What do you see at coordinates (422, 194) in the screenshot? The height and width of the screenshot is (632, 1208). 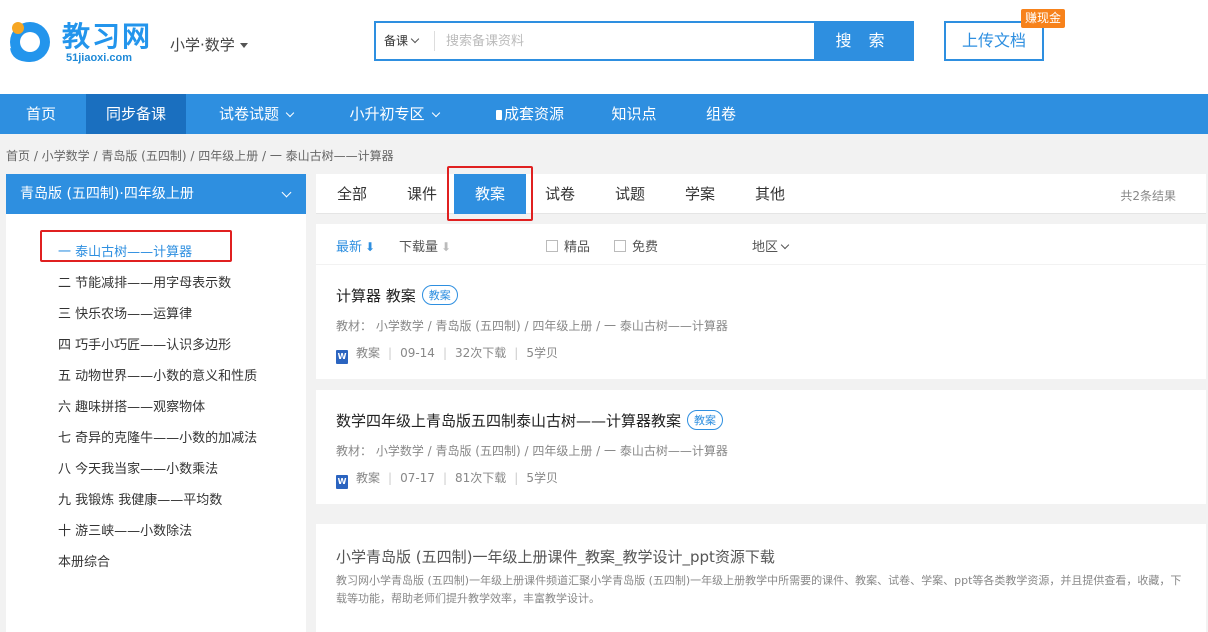 I see `tab-courseware: 课件` at bounding box center [422, 194].